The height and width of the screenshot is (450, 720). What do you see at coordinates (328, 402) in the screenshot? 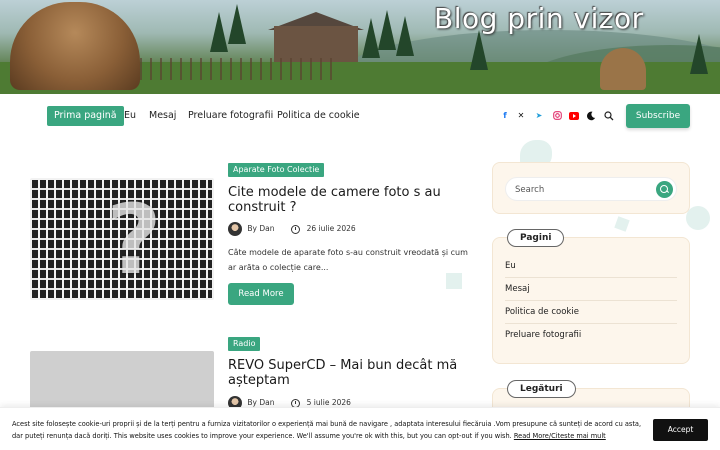
I see `post-date: 5 iulie 2026` at bounding box center [328, 402].